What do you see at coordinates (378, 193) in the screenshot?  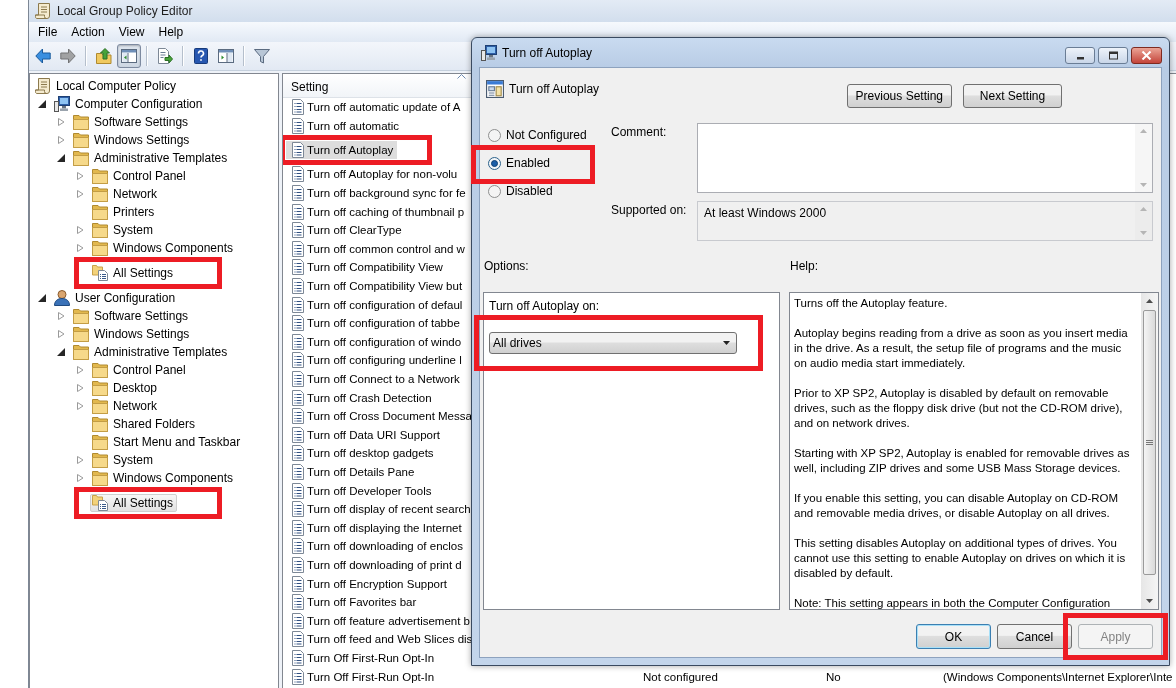 I see `setting-item: Turn off background sync for fe` at bounding box center [378, 193].